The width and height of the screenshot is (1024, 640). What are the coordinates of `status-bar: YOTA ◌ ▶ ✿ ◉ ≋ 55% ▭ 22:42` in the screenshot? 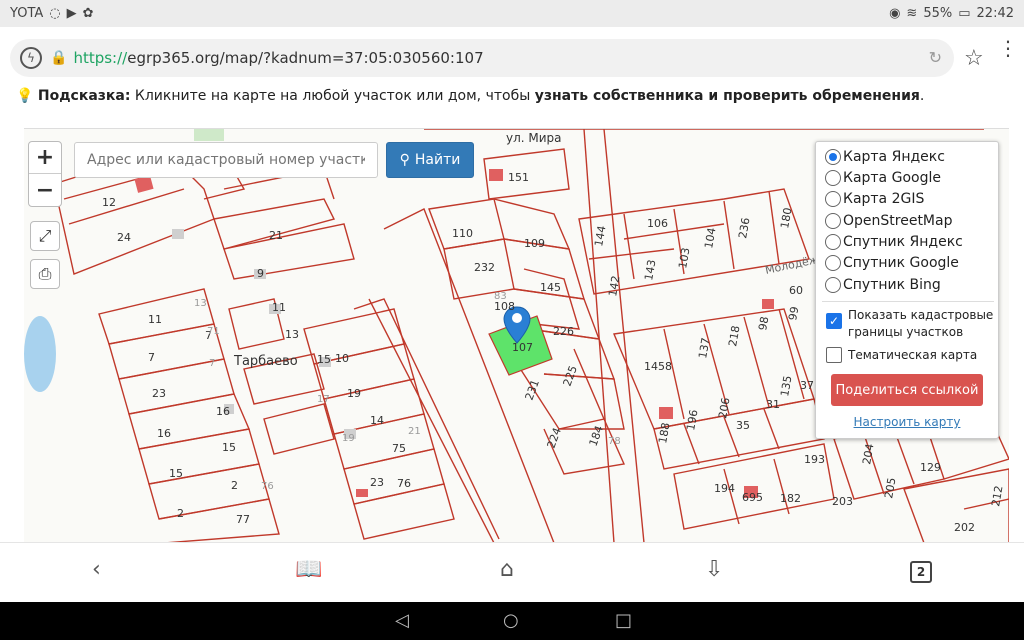 It's located at (512, 13).